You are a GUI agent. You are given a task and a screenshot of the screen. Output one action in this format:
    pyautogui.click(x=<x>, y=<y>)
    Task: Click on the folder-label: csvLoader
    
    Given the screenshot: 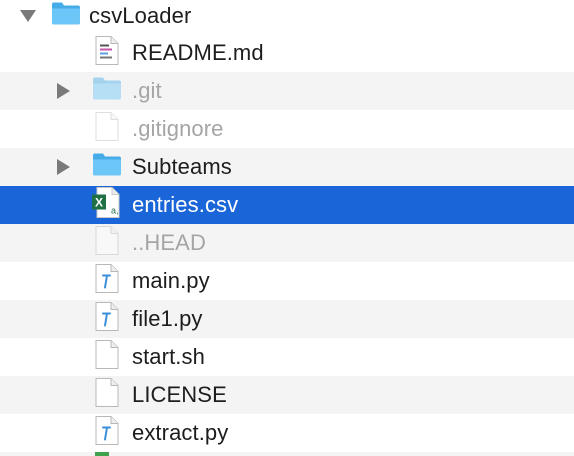 What is the action you would take?
    pyautogui.click(x=140, y=15)
    